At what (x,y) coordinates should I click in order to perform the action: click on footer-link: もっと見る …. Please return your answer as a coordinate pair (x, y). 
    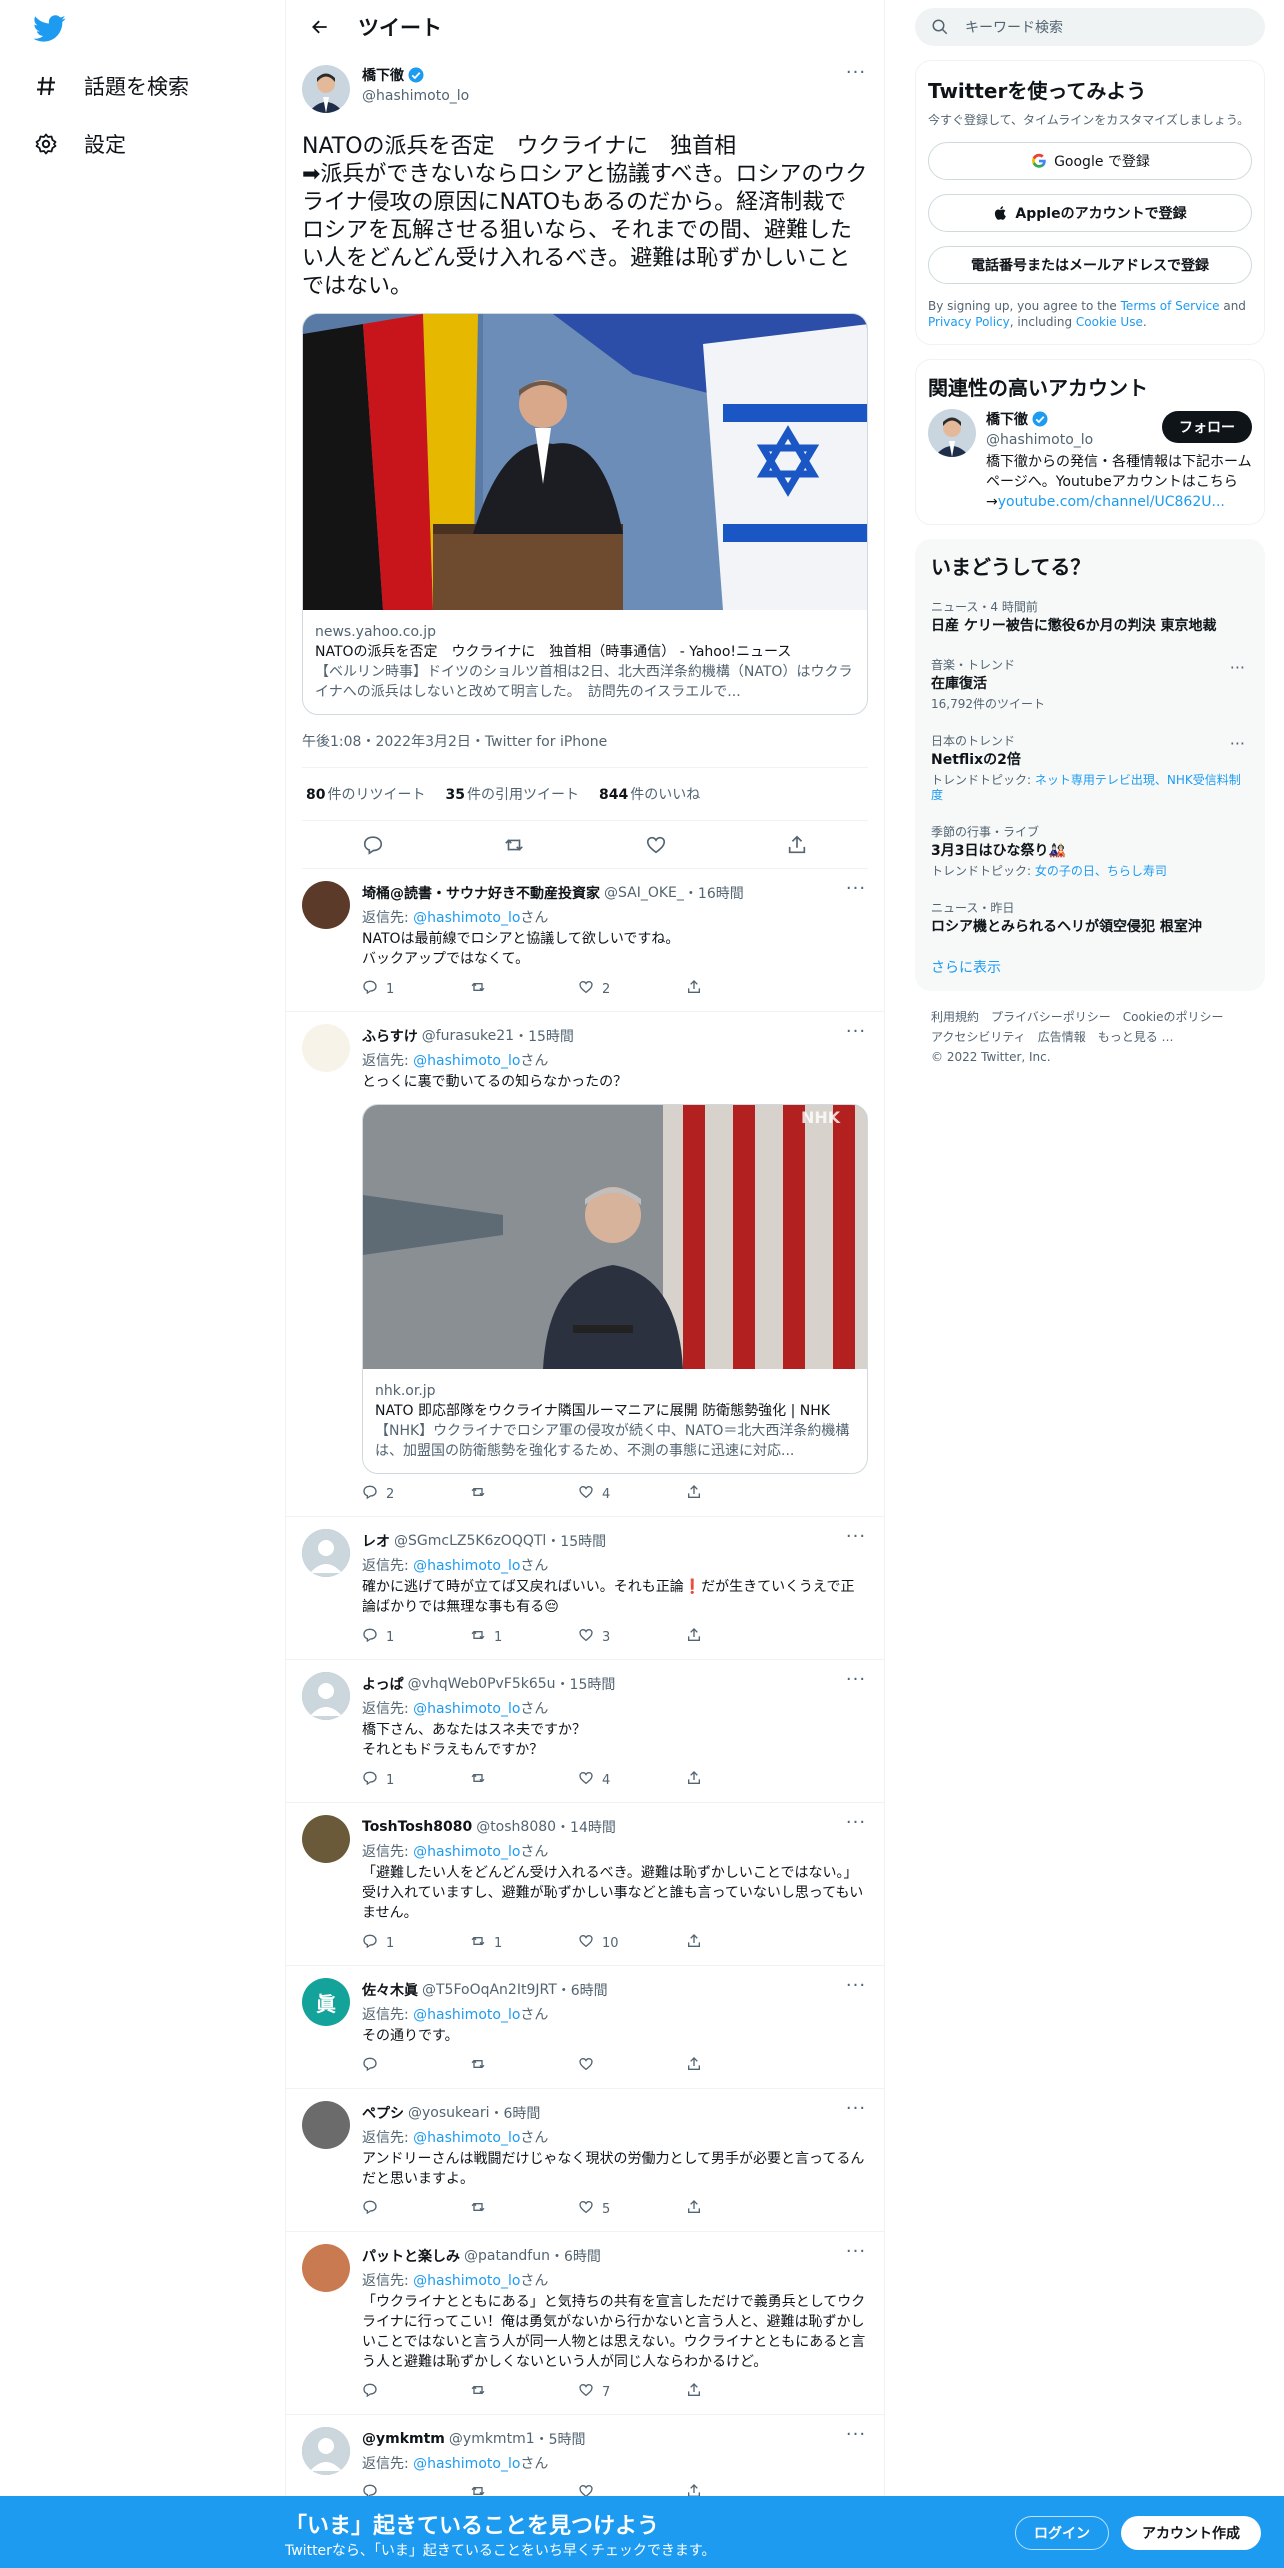
    Looking at the image, I should click on (1136, 1037).